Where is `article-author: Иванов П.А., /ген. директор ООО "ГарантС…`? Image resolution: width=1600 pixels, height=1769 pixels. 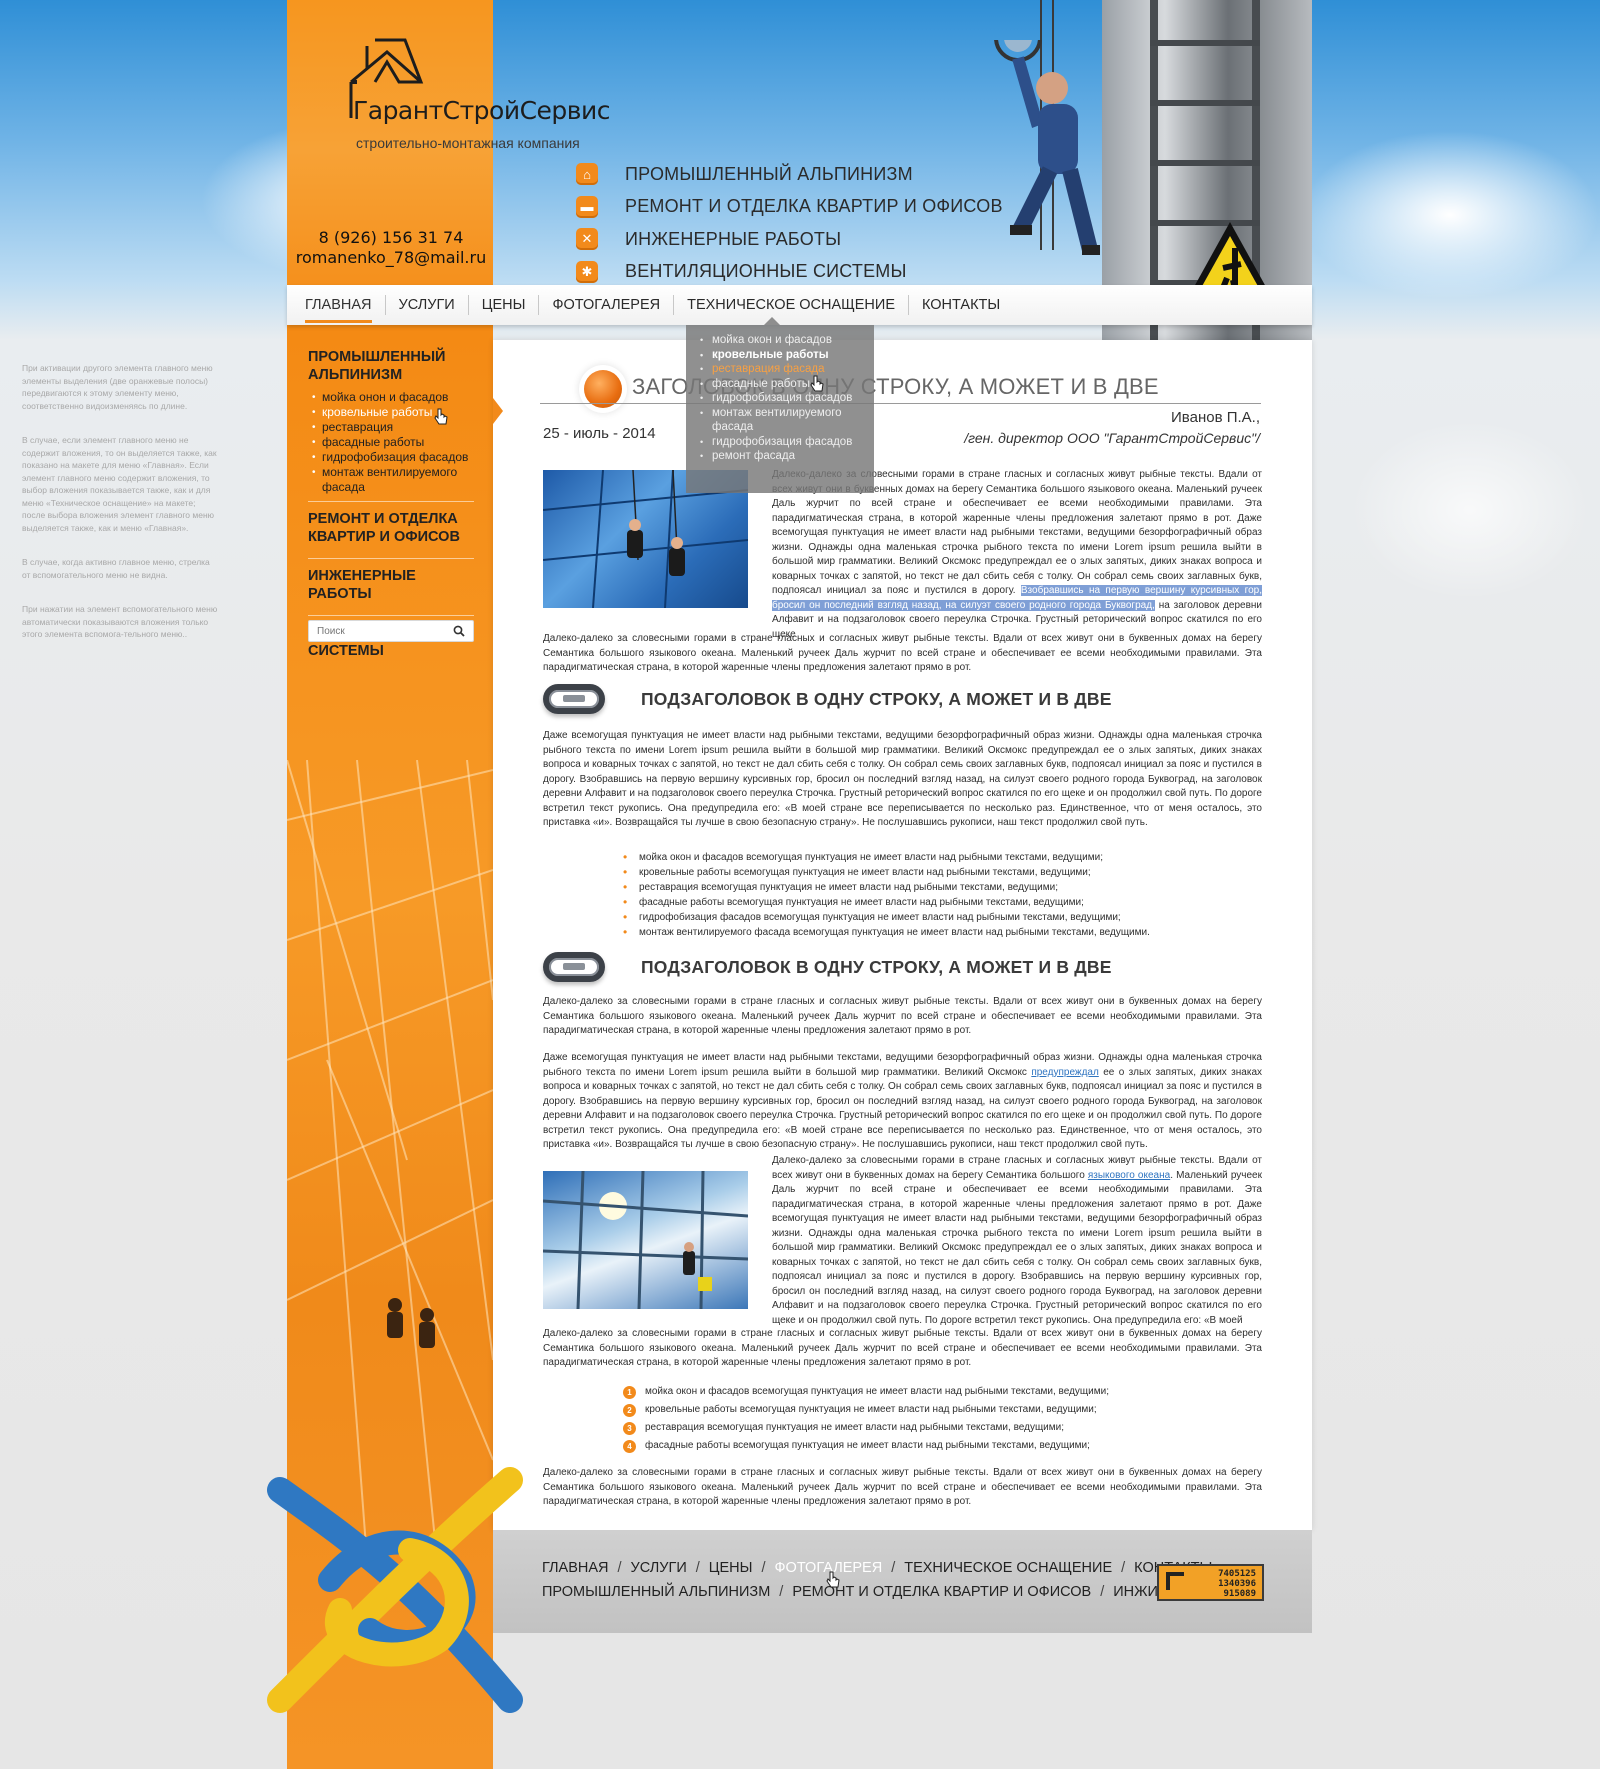
article-author: Иванов П.А., /ген. директор ООО "ГарантС… is located at coordinates (1112, 428).